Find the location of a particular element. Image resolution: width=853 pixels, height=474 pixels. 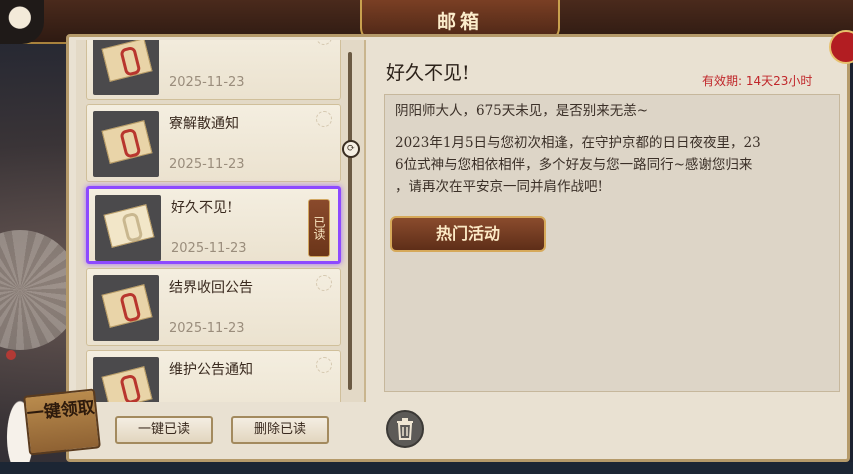

mail-item: 寮解散通知 2025-11-23 is located at coordinates (213, 143).